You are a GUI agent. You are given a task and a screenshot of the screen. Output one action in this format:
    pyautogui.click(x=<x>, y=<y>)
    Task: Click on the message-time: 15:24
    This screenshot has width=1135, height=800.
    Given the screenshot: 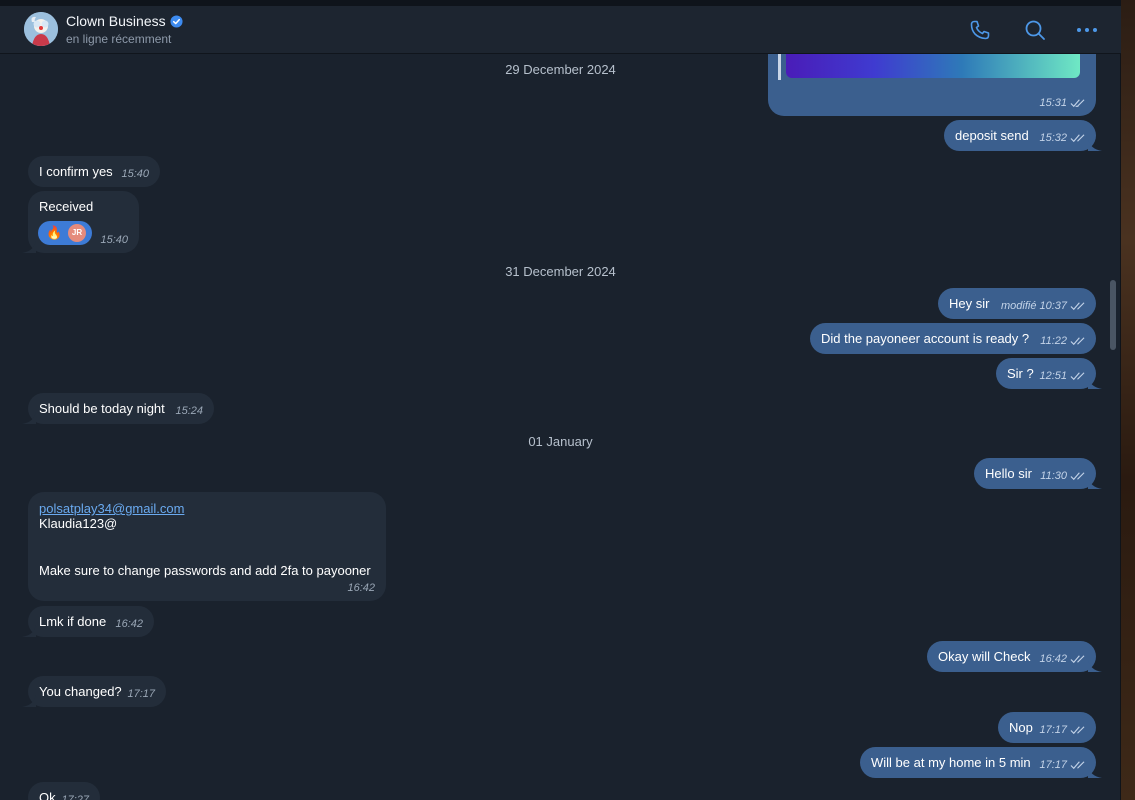 What is the action you would take?
    pyautogui.click(x=189, y=411)
    